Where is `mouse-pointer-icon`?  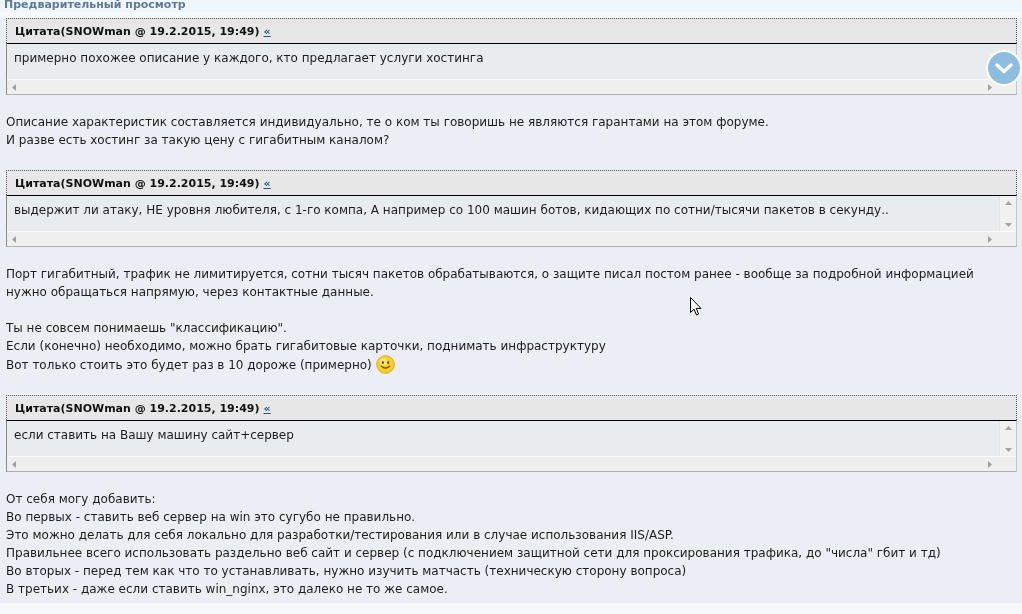 mouse-pointer-icon is located at coordinates (696, 306).